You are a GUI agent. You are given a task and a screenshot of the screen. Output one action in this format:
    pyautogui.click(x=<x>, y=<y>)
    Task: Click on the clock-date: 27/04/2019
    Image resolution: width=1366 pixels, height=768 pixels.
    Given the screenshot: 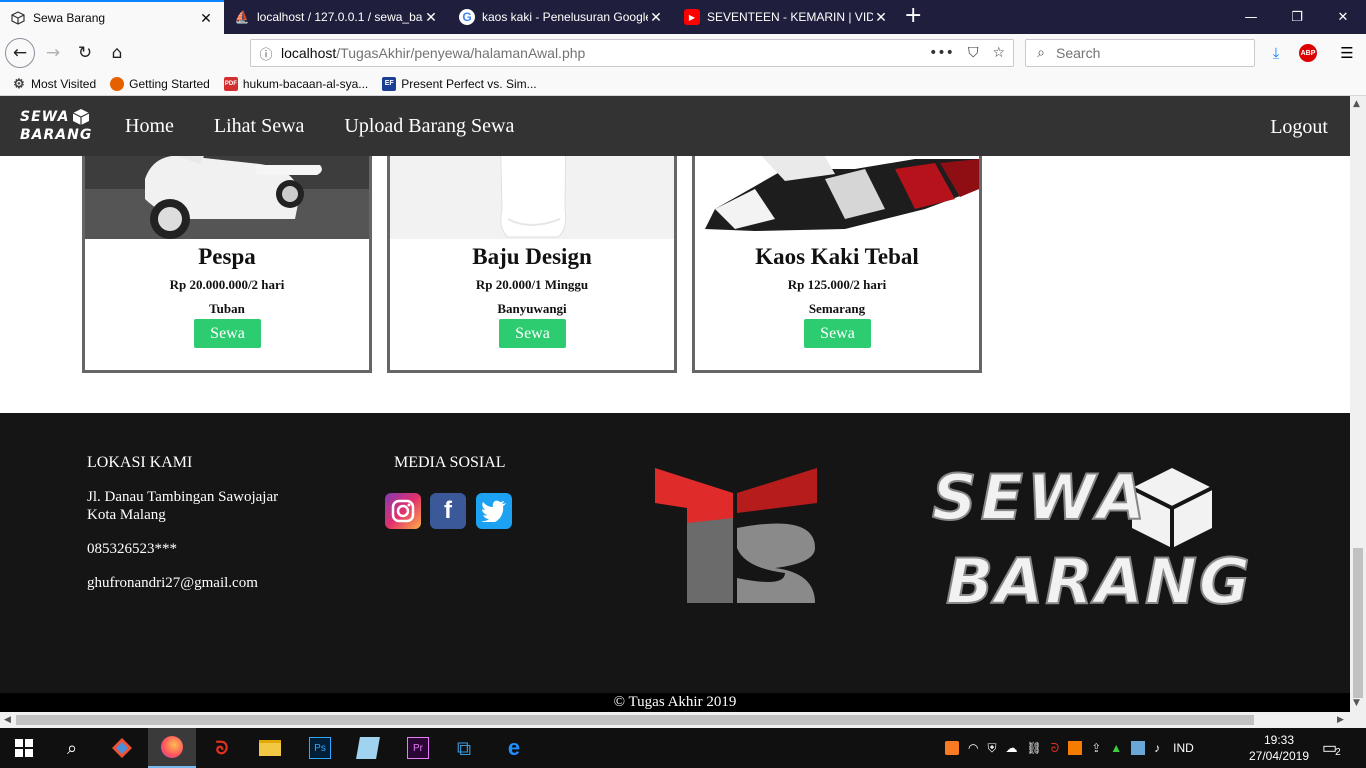 What is the action you would take?
    pyautogui.click(x=1279, y=756)
    